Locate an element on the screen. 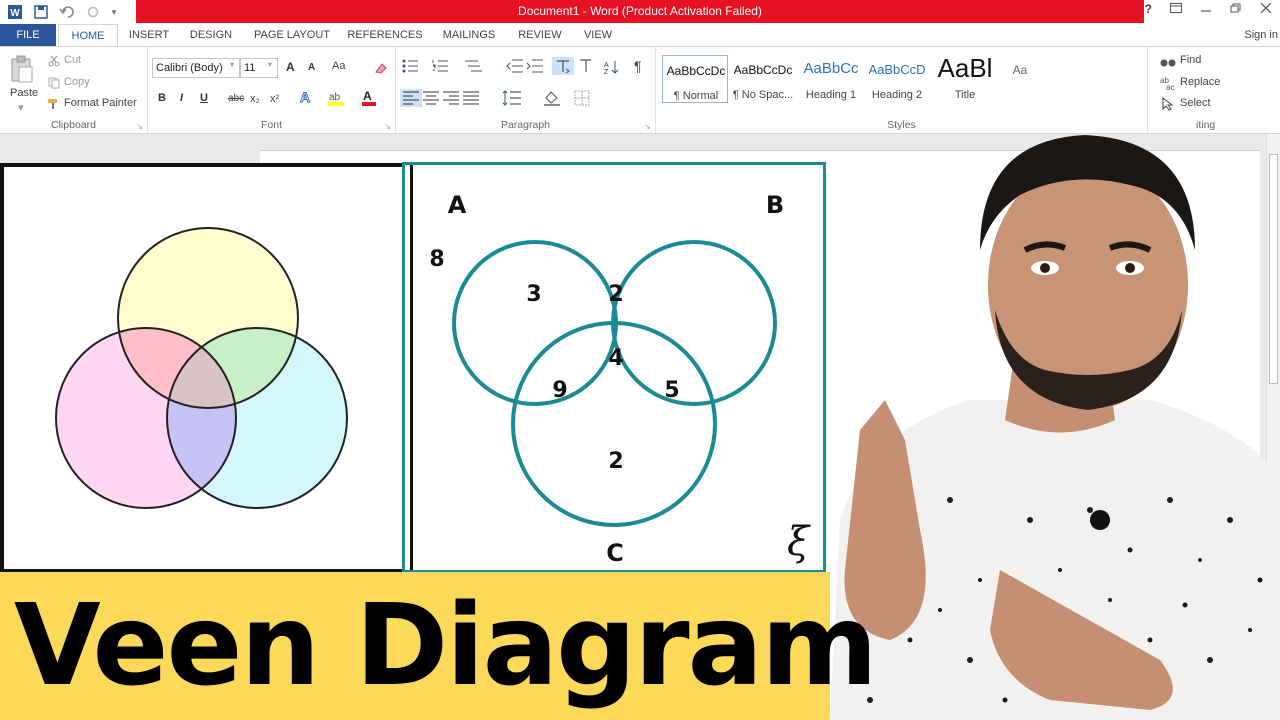  minimize-icon is located at coordinates (1206, 9).